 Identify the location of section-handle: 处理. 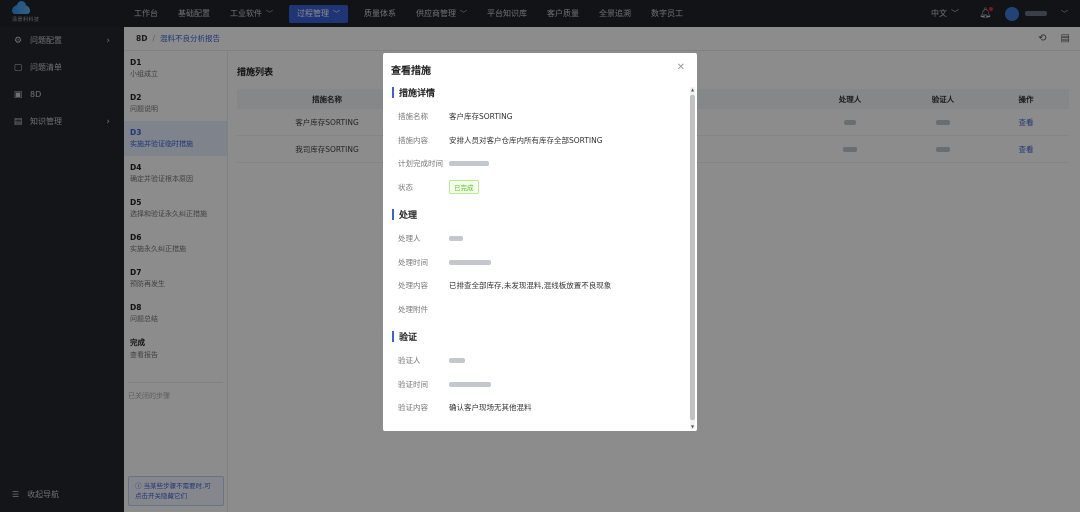
(540, 214).